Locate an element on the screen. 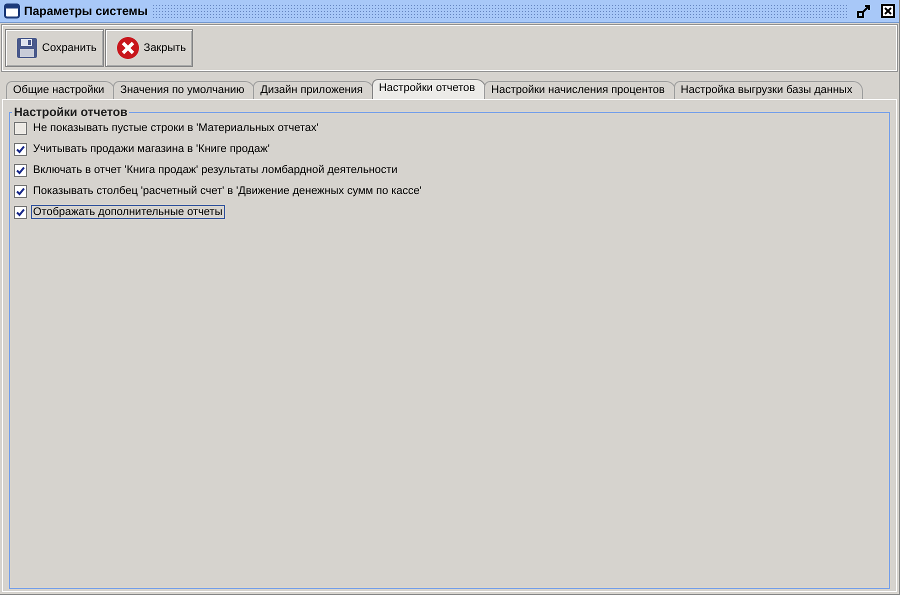 This screenshot has width=900, height=595. checkbox-label: Показывать столбец 'расчетный счет' в 'Движение денежных сумм по кассе' is located at coordinates (227, 191).